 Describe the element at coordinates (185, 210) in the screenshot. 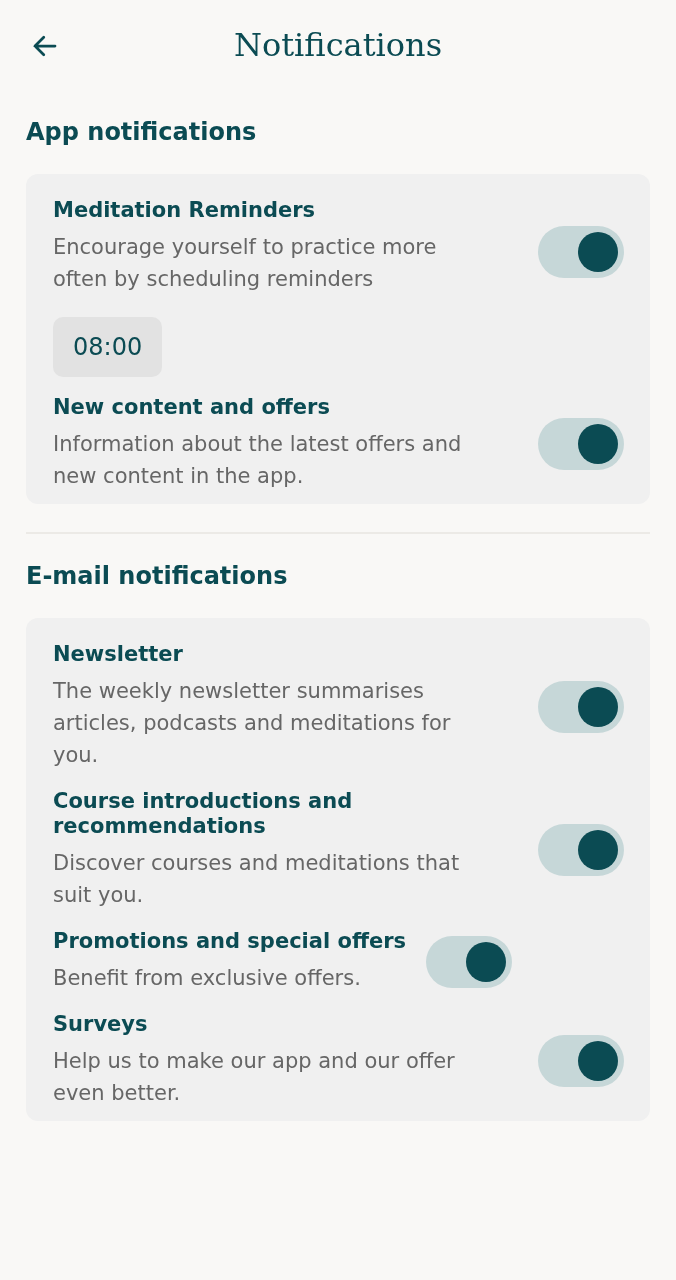

I see `setting-title: Meditation Reminders` at that location.